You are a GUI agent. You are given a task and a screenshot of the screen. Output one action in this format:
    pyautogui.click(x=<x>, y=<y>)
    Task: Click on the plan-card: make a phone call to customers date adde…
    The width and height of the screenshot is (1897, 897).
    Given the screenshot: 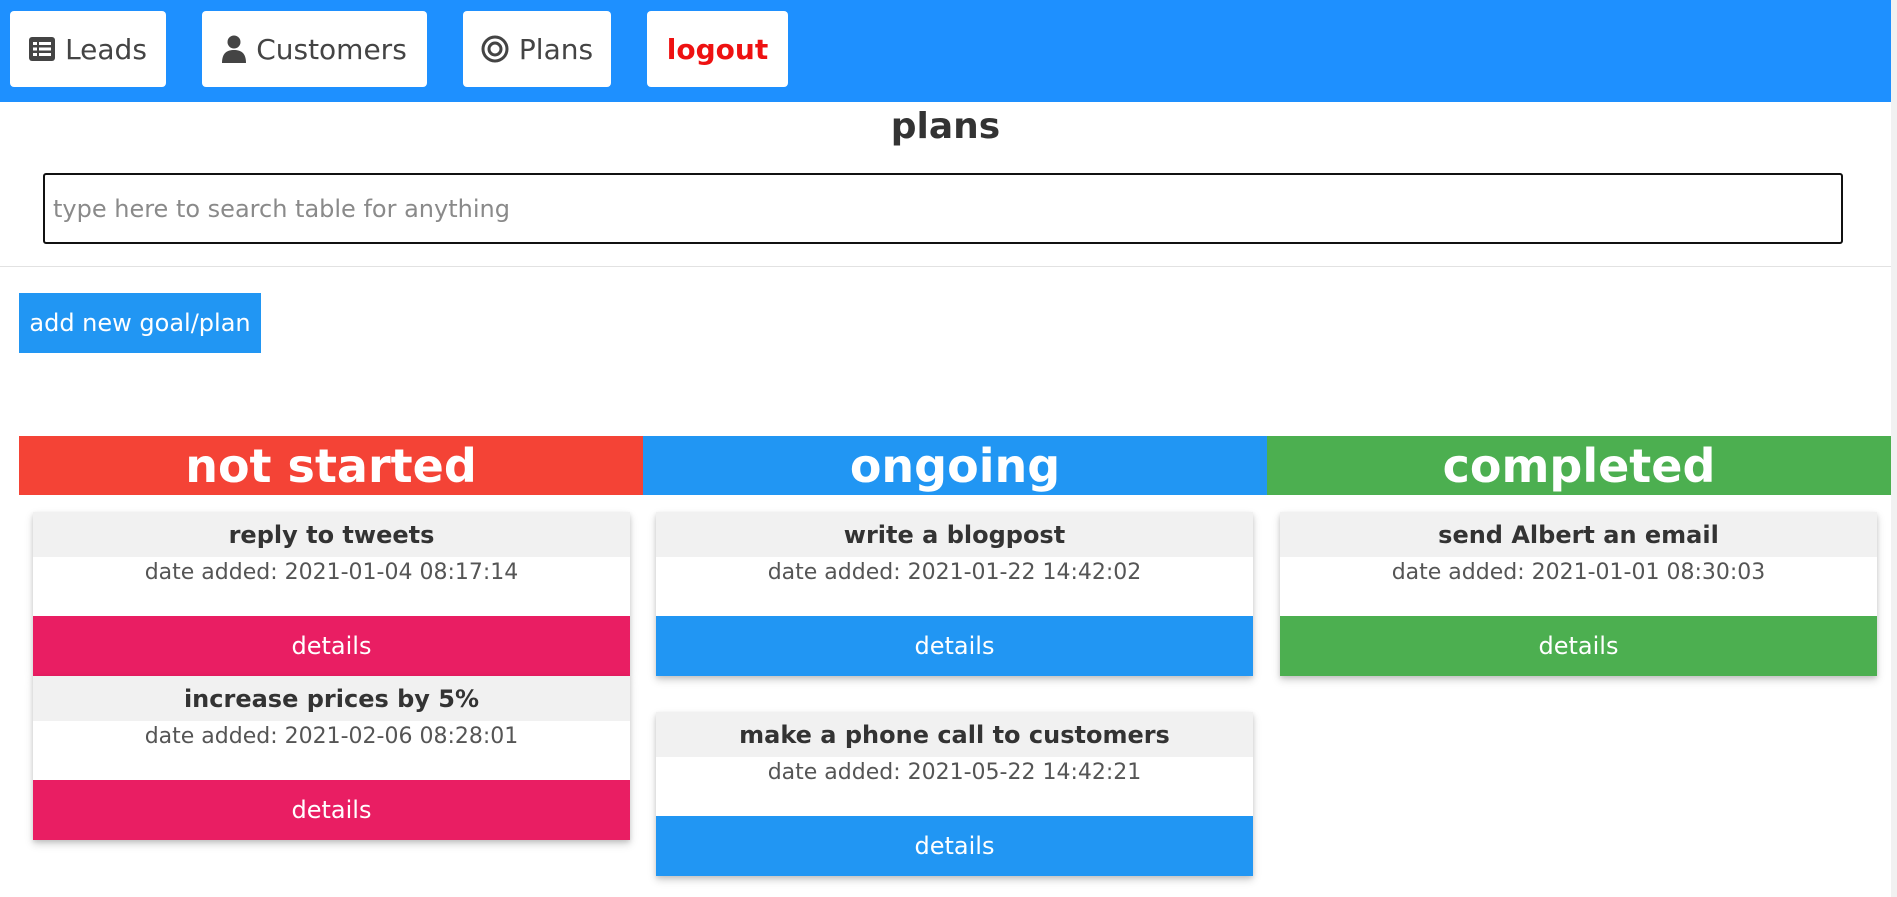 What is the action you would take?
    pyautogui.click(x=954, y=794)
    